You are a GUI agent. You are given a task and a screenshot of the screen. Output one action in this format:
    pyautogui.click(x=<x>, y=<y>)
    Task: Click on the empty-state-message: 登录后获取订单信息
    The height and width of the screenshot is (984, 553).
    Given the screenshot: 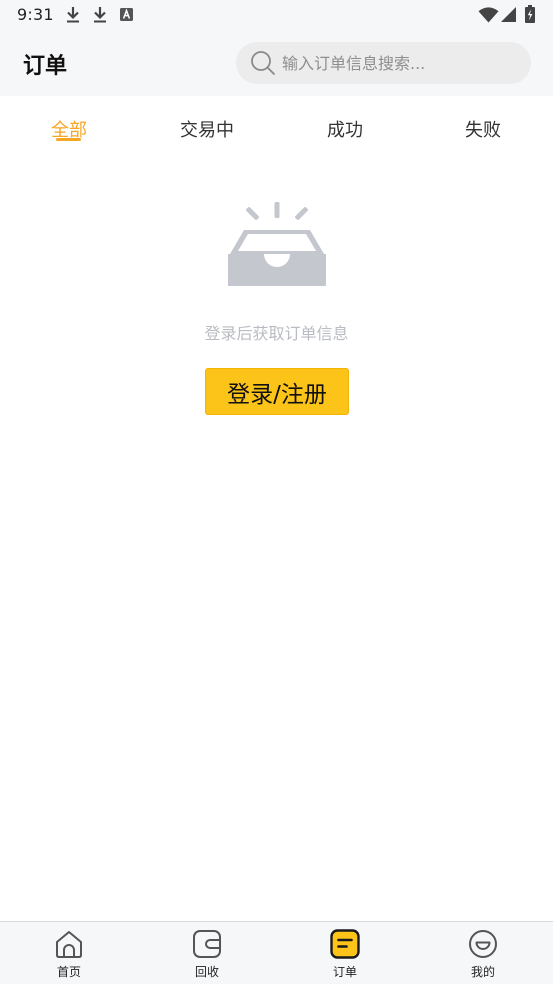 What is the action you would take?
    pyautogui.click(x=276, y=333)
    